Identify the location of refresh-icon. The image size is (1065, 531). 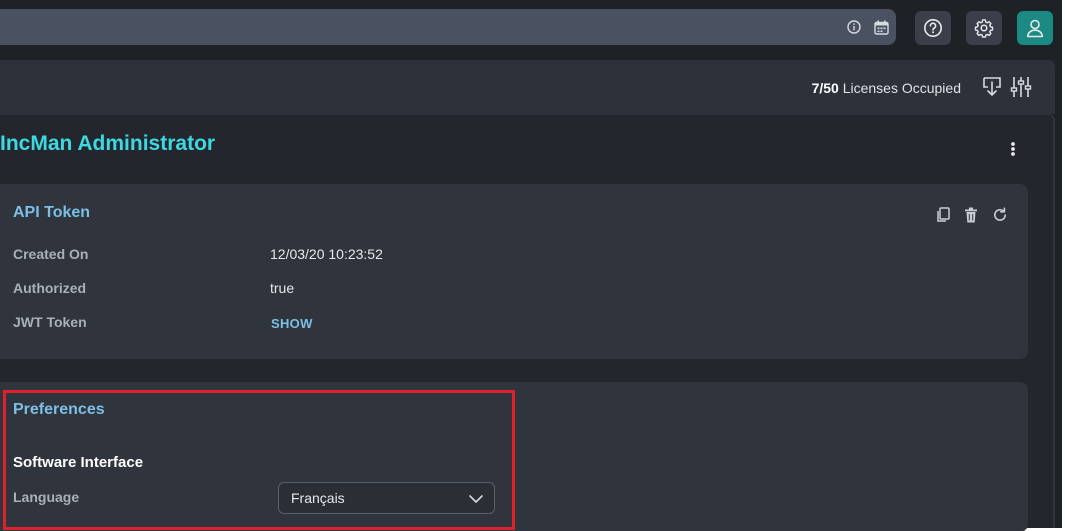
(1000, 215).